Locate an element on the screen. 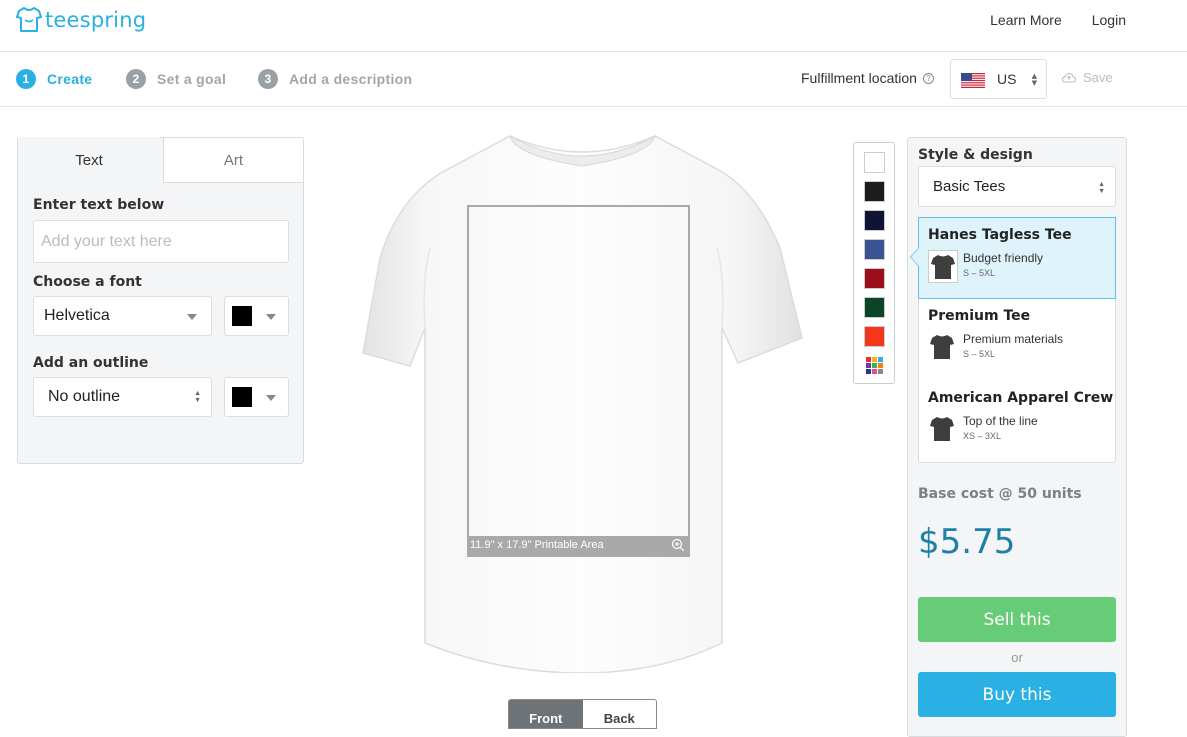 The height and width of the screenshot is (737, 1187). font-select: Helvetica is located at coordinates (122, 316).